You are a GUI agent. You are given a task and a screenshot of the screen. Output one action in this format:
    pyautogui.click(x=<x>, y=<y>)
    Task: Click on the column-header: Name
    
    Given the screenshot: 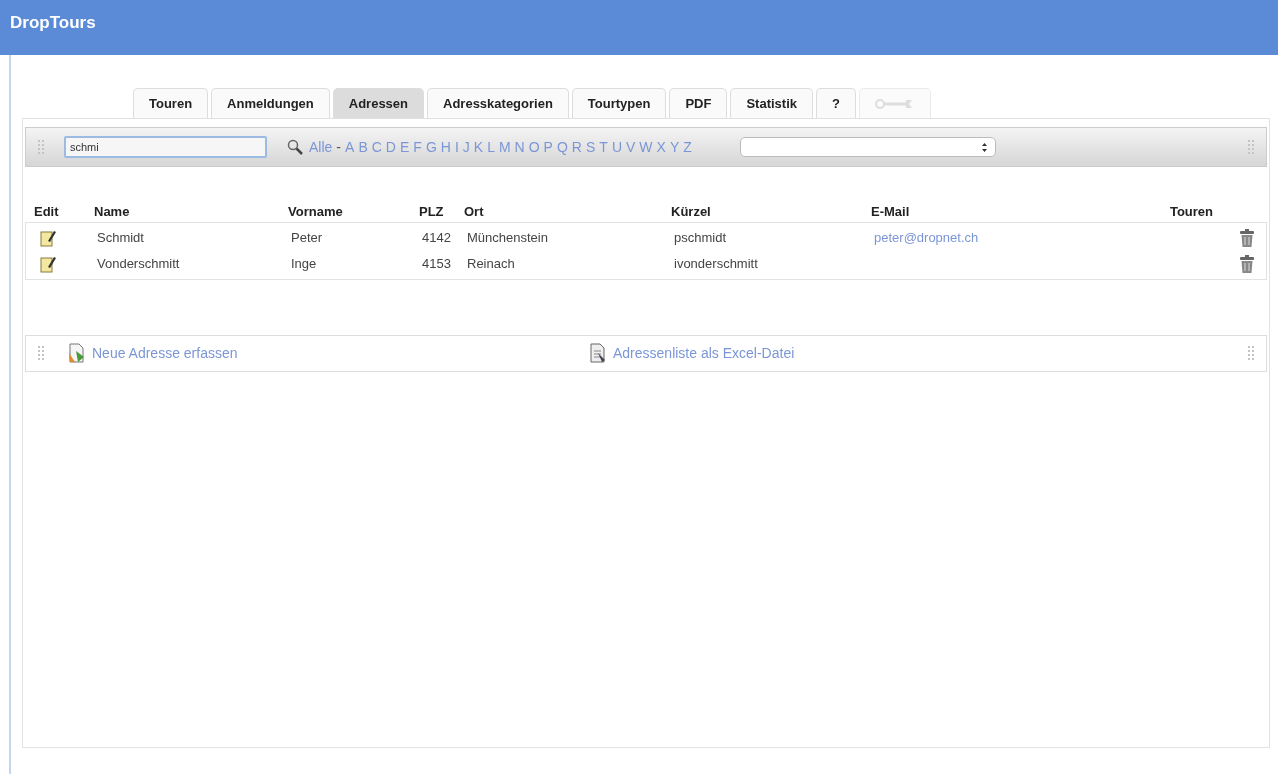 What is the action you would take?
    pyautogui.click(x=112, y=212)
    